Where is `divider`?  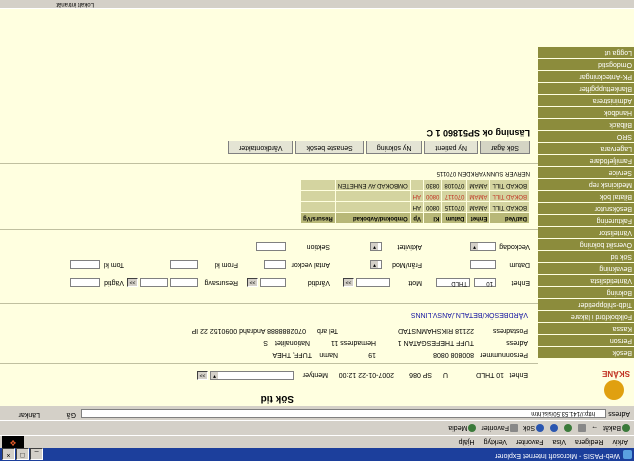 divider is located at coordinates (269, 363).